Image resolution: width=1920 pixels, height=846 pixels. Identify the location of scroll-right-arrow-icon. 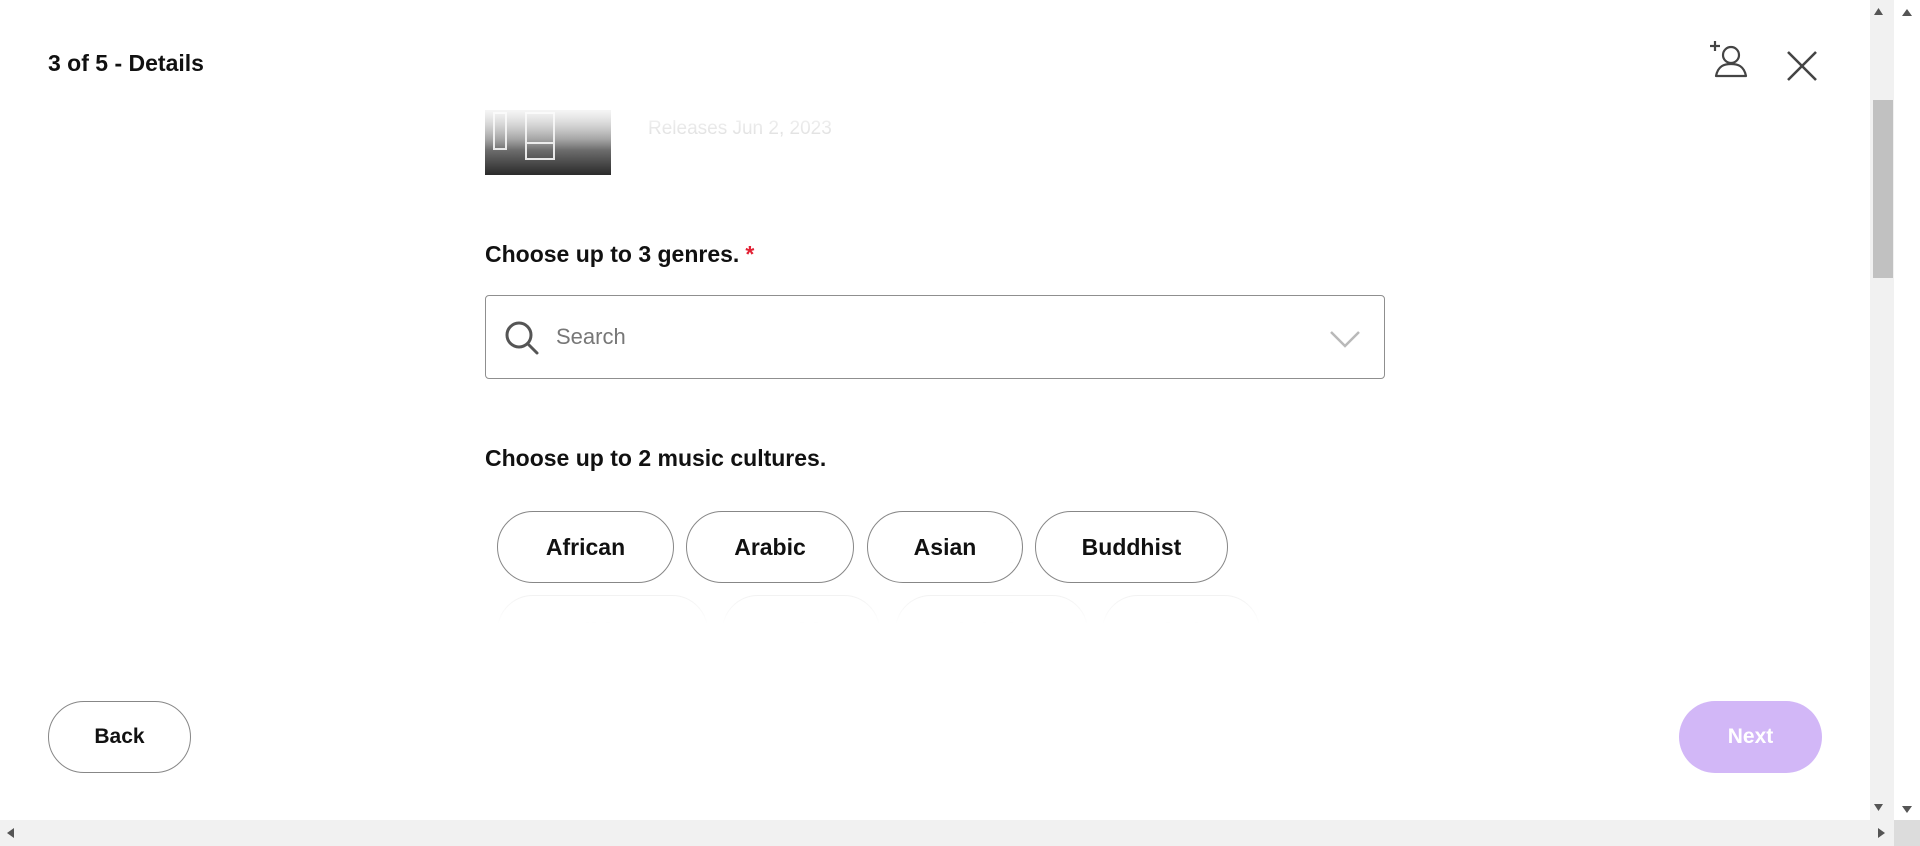
(1881, 833).